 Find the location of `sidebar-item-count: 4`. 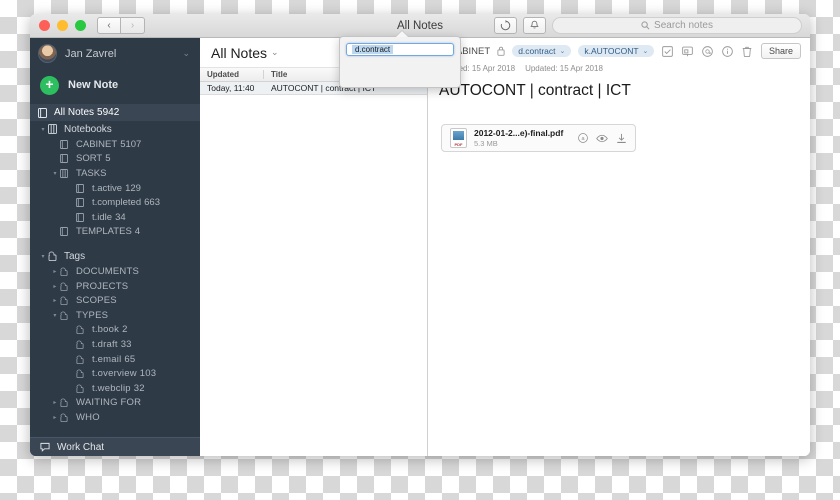

sidebar-item-count: 4 is located at coordinates (137, 232).